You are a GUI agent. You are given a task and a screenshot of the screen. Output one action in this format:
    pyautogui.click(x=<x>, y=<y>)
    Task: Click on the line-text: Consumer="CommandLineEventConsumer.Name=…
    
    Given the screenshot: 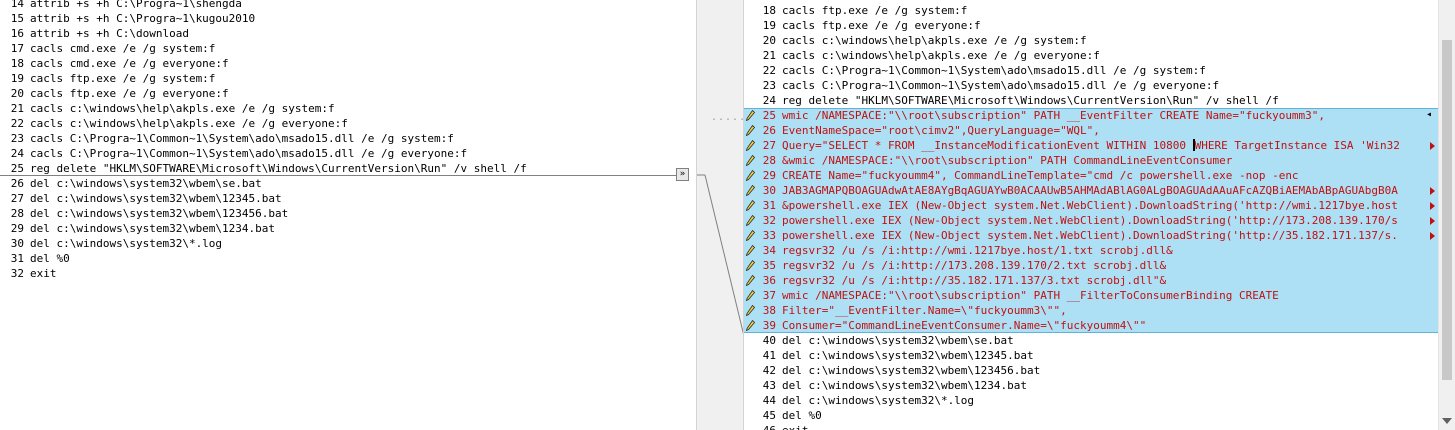 What is the action you would take?
    pyautogui.click(x=964, y=325)
    